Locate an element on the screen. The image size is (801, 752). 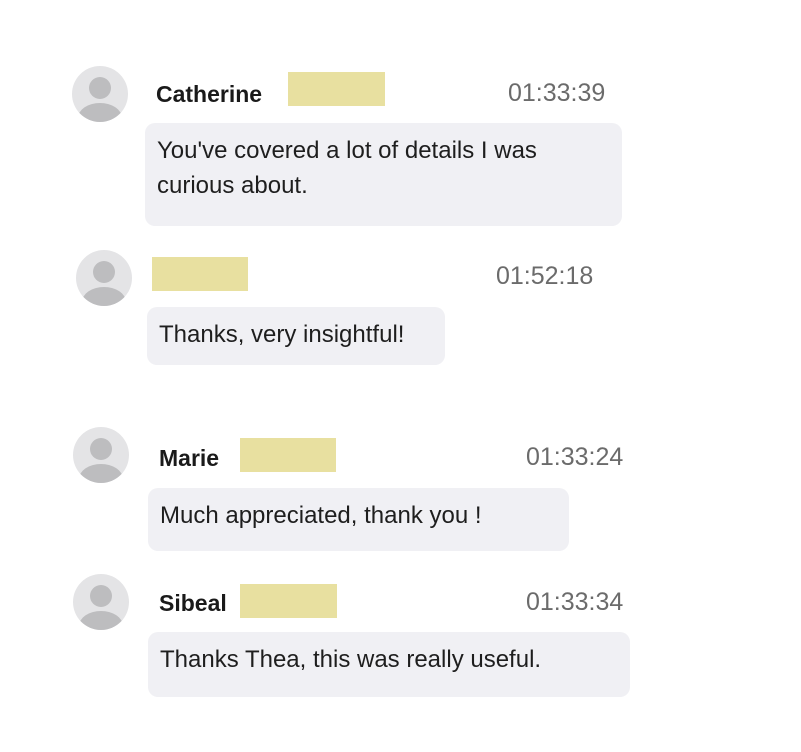
redacted-name is located at coordinates (200, 274).